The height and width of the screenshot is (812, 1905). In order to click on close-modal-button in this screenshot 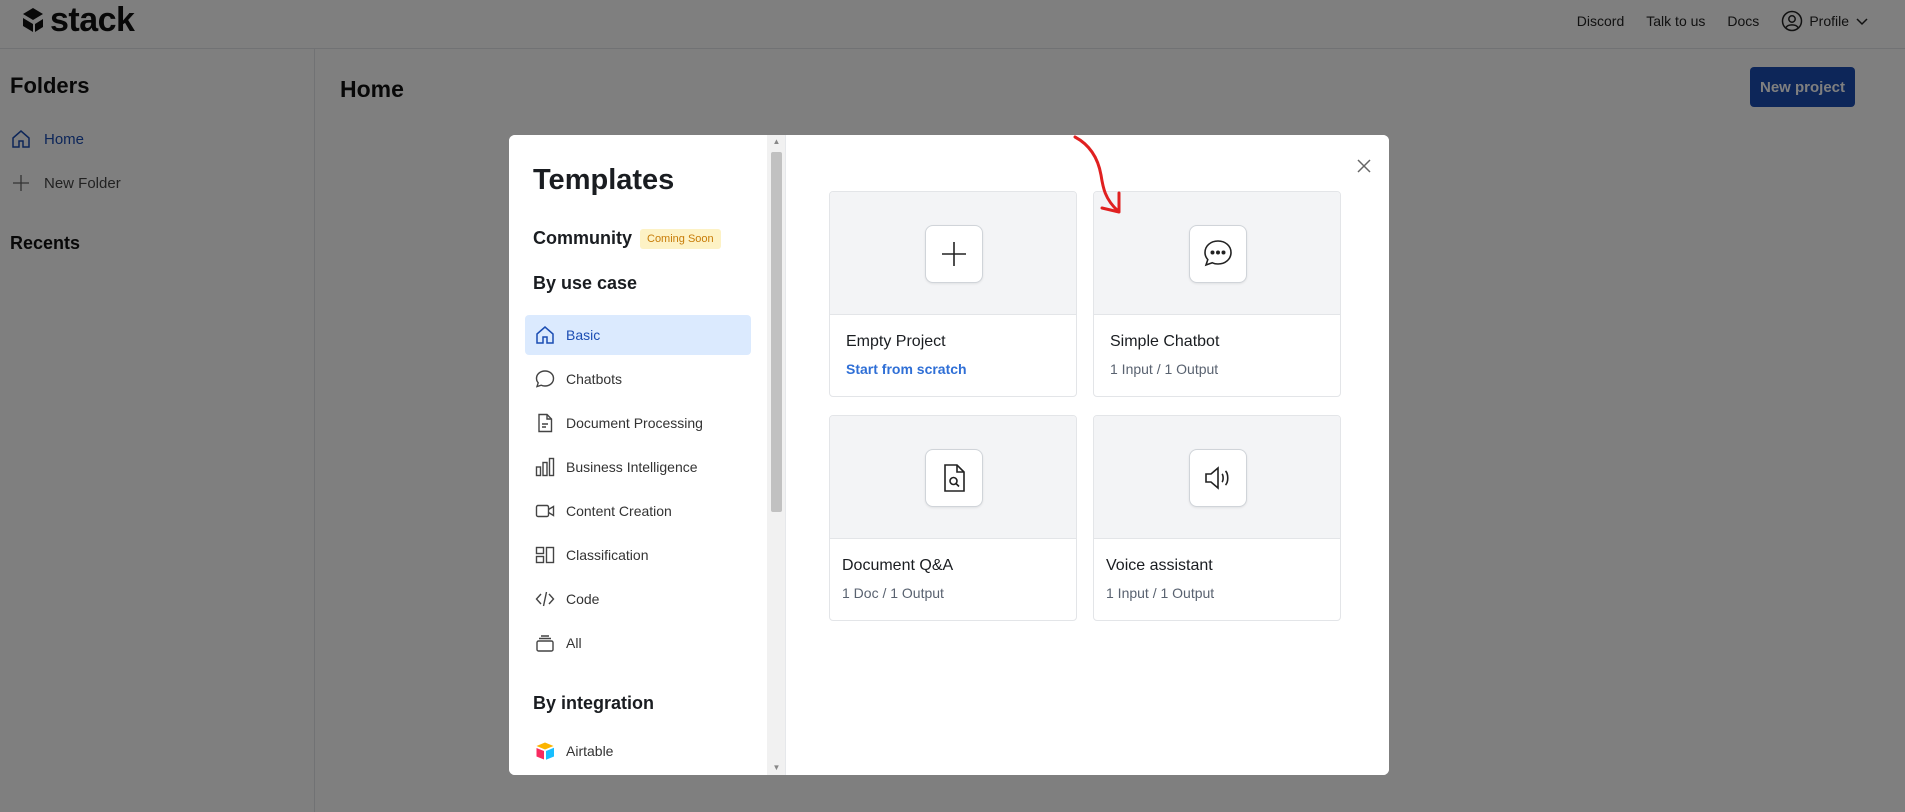, I will do `click(1364, 166)`.